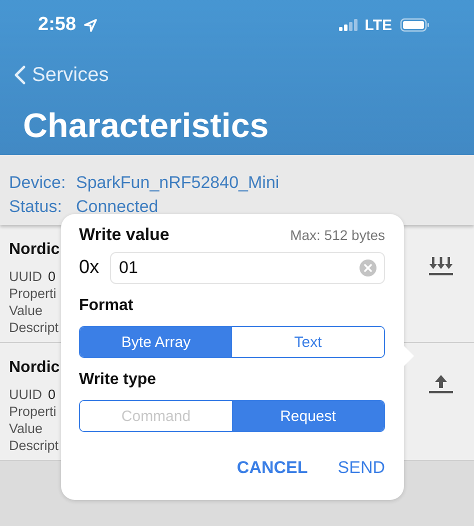 The height and width of the screenshot is (526, 474). Describe the element at coordinates (308, 416) in the screenshot. I see `write-type-option: Request` at that location.